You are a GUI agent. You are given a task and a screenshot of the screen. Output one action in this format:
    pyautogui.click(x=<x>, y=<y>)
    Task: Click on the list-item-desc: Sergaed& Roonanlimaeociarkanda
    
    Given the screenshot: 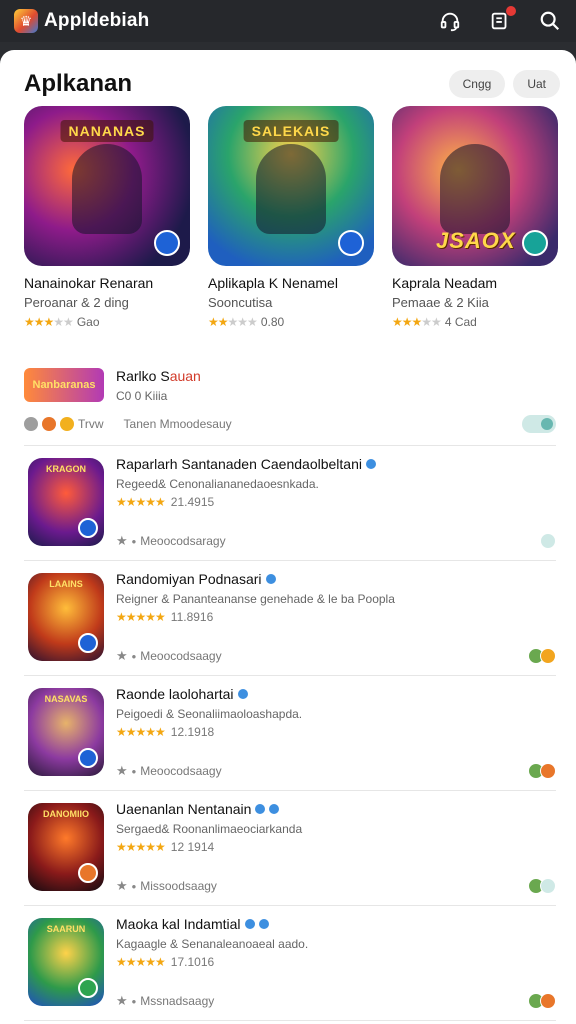 What is the action you would take?
    pyautogui.click(x=209, y=829)
    